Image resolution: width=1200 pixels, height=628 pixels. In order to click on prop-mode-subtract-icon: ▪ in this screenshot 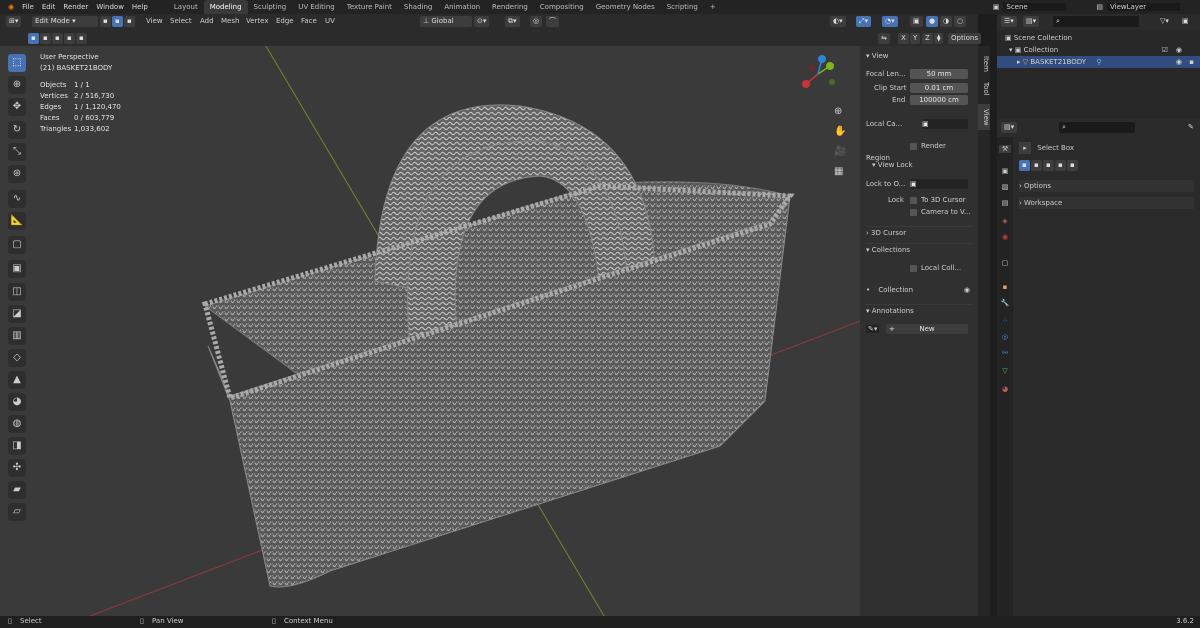, I will do `click(1048, 165)`.